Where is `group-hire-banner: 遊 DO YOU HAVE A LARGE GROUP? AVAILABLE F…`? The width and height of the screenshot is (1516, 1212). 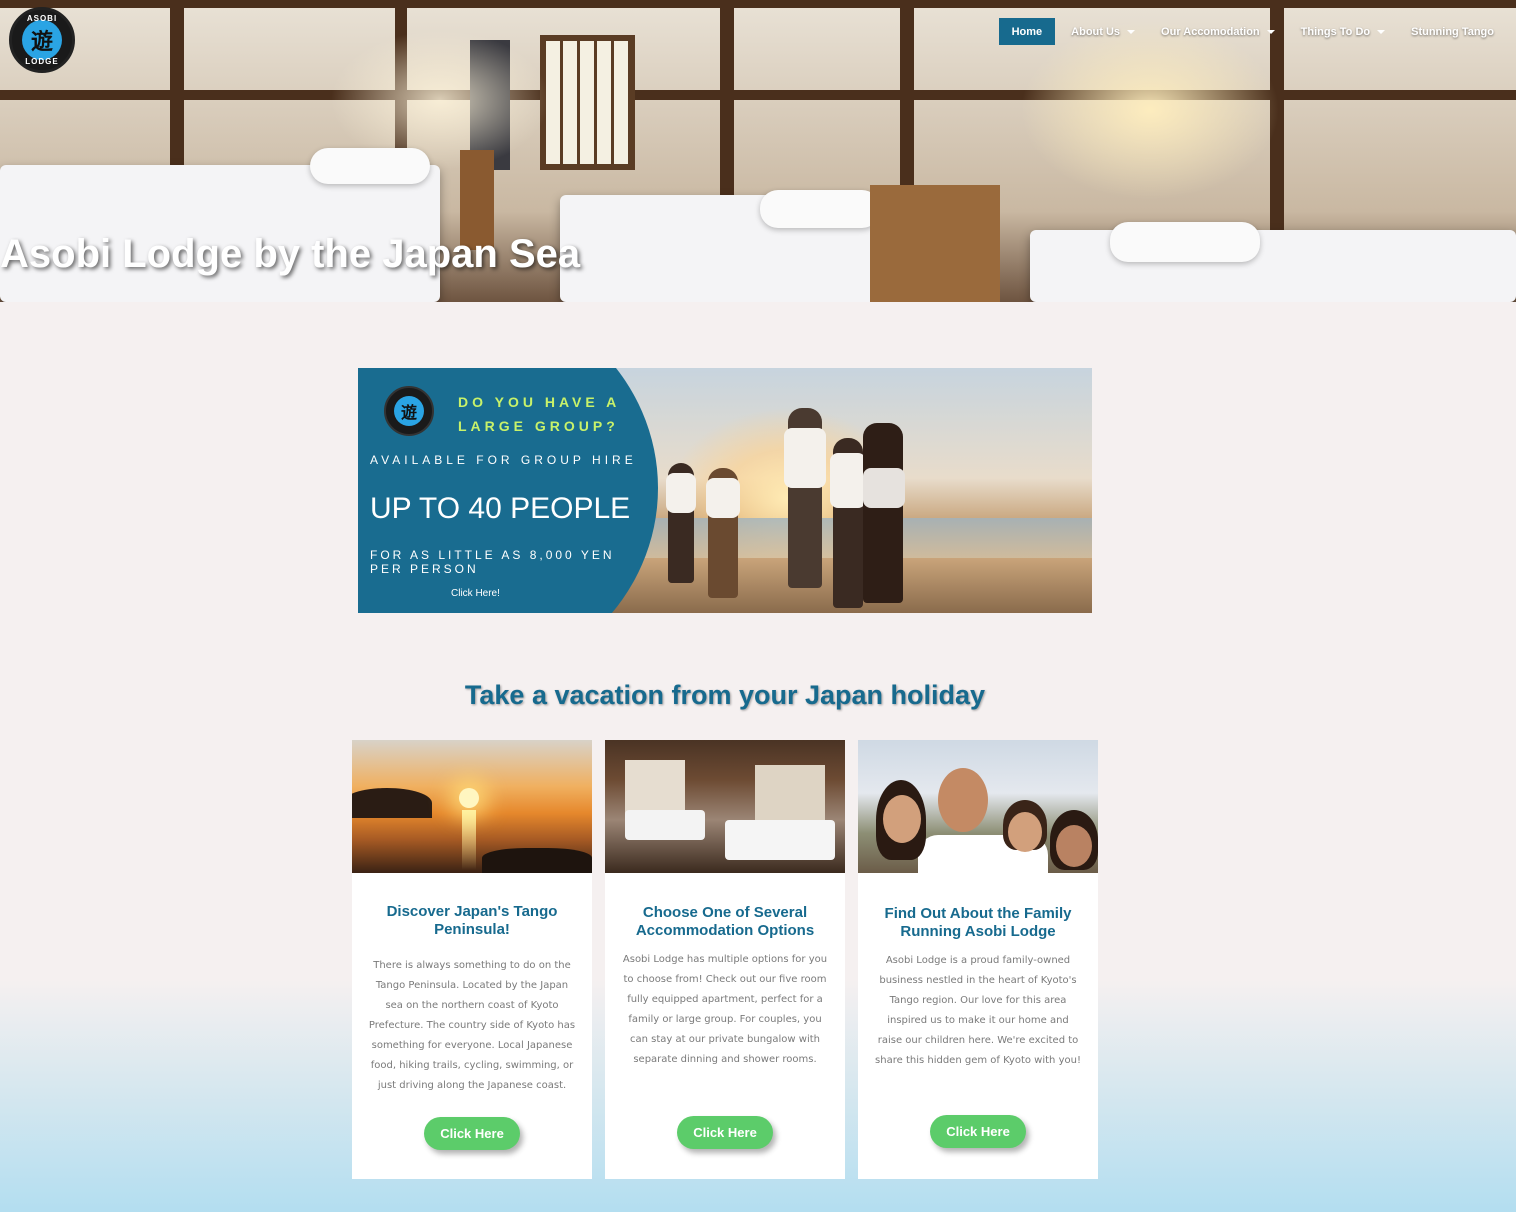
group-hire-banner: 遊 DO YOU HAVE A LARGE GROUP? AVAILABLE F… is located at coordinates (725, 490).